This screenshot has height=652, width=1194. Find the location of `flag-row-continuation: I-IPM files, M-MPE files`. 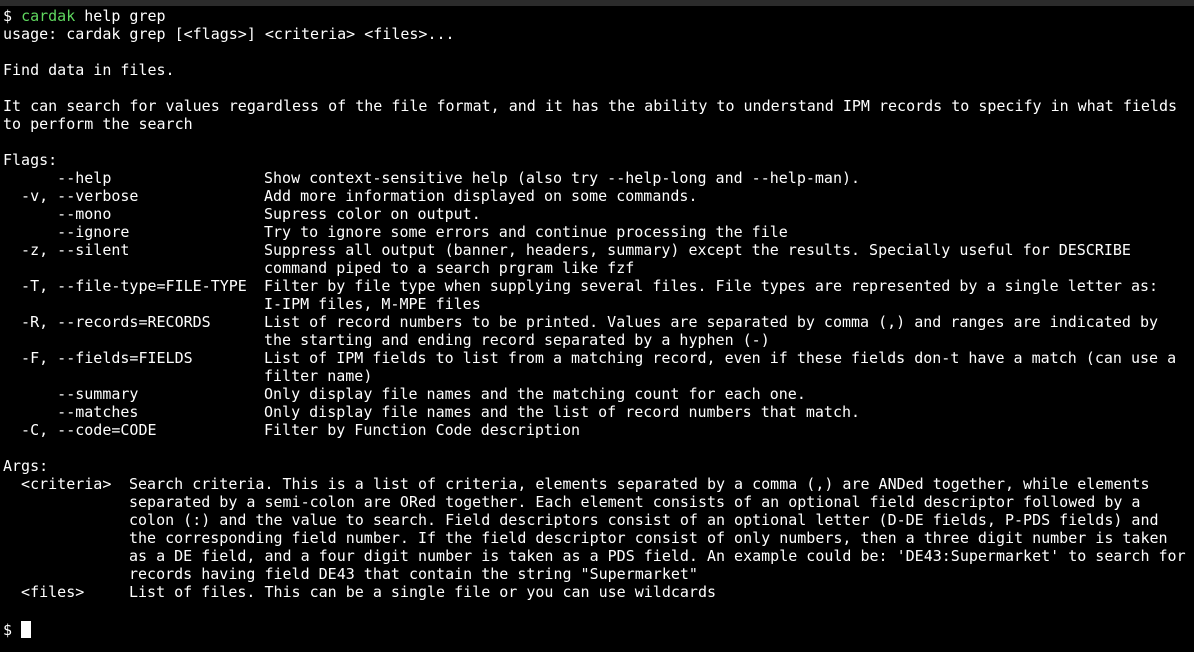

flag-row-continuation: I-IPM files, M-MPE files is located at coordinates (597, 304).